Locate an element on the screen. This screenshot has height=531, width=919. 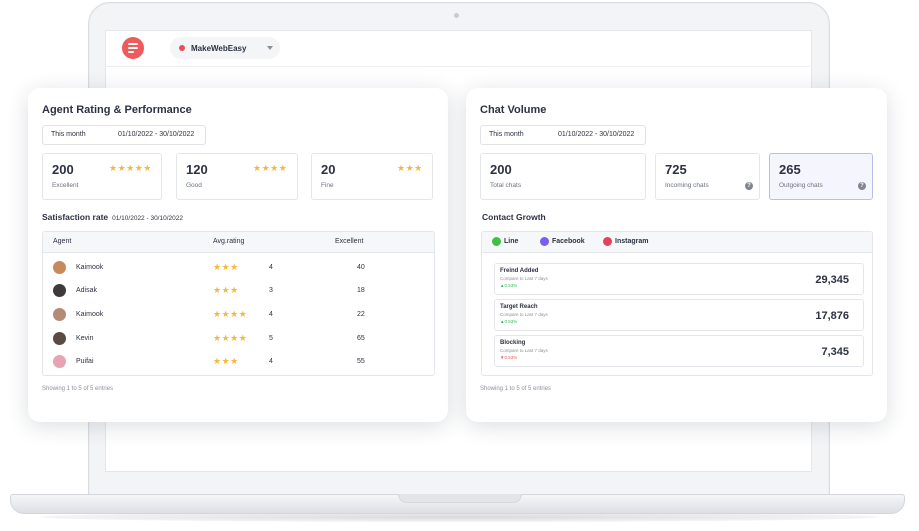
agent-name: Puifai is located at coordinates (85, 361).